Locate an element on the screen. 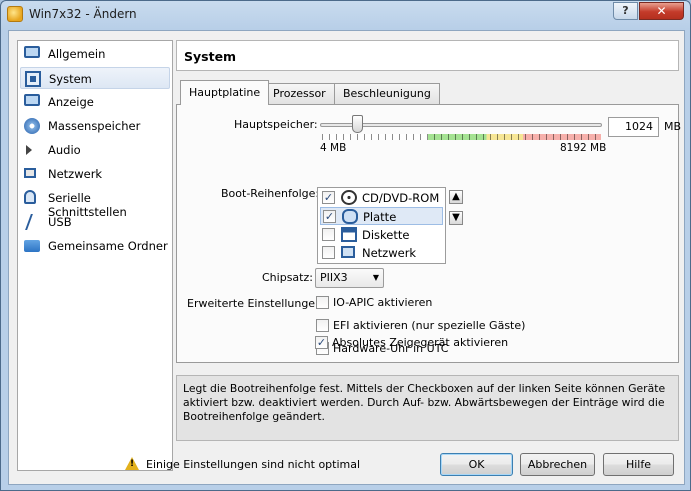 This screenshot has height=491, width=691. floppy-icon is located at coordinates (349, 234).